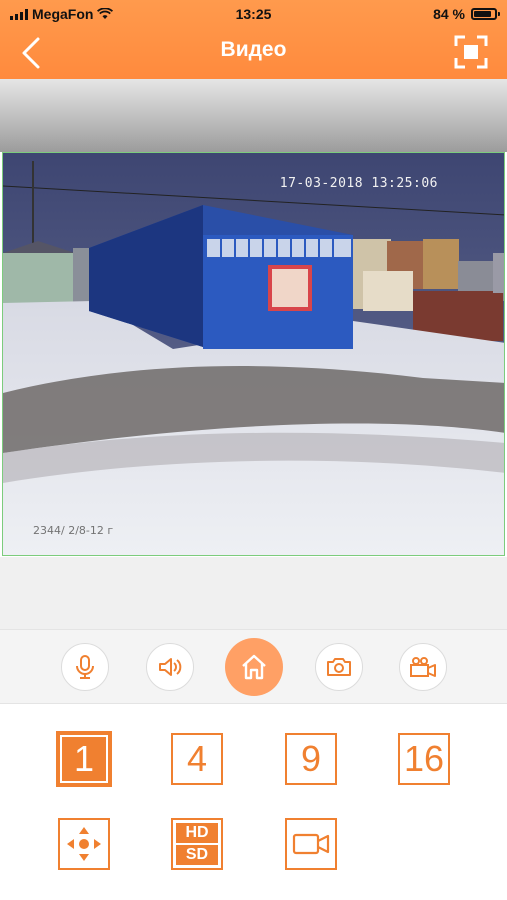 The width and height of the screenshot is (507, 900). I want to click on status-time: 13:25, so click(253, 14).